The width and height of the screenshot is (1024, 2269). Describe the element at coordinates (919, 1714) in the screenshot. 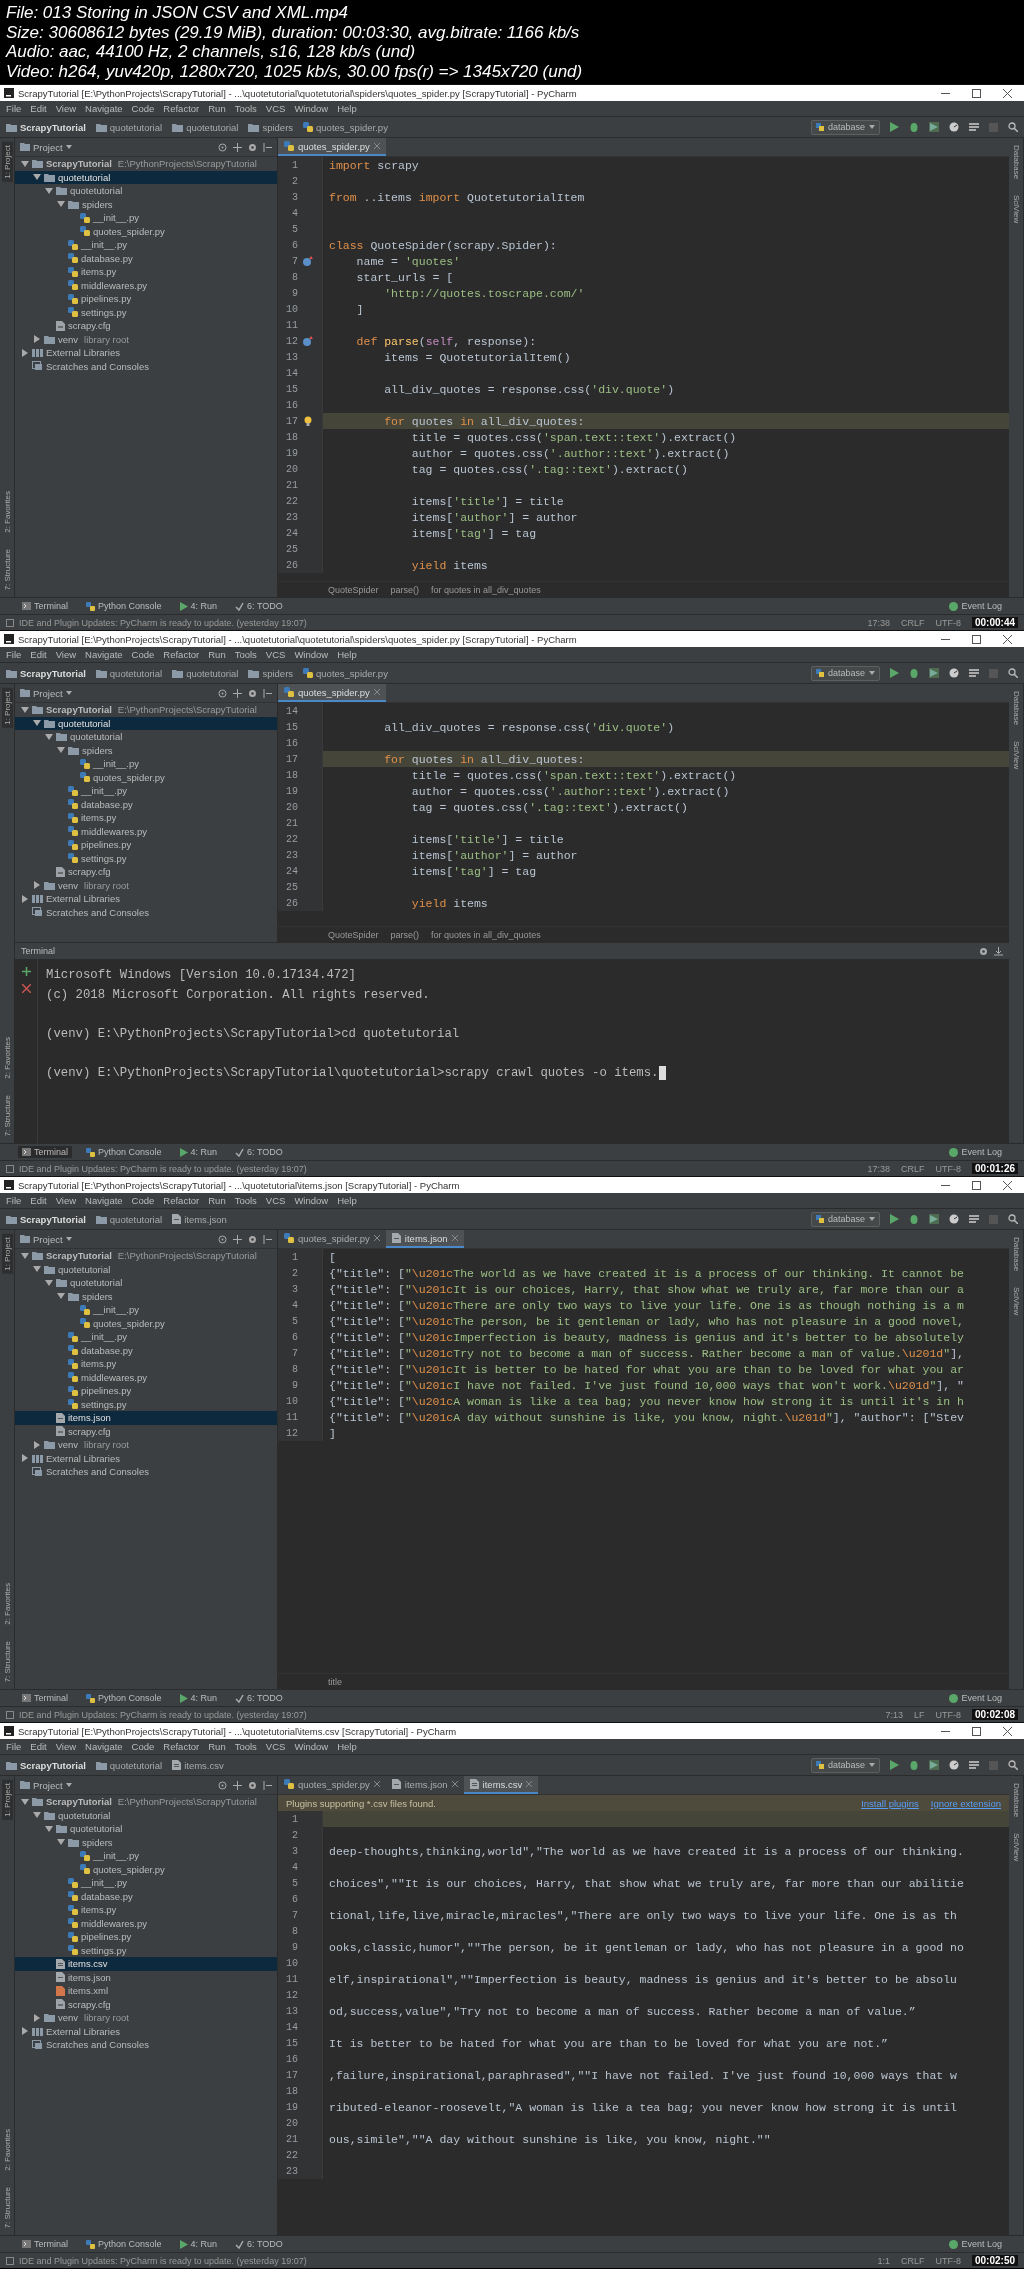

I see `status-item: LF` at that location.